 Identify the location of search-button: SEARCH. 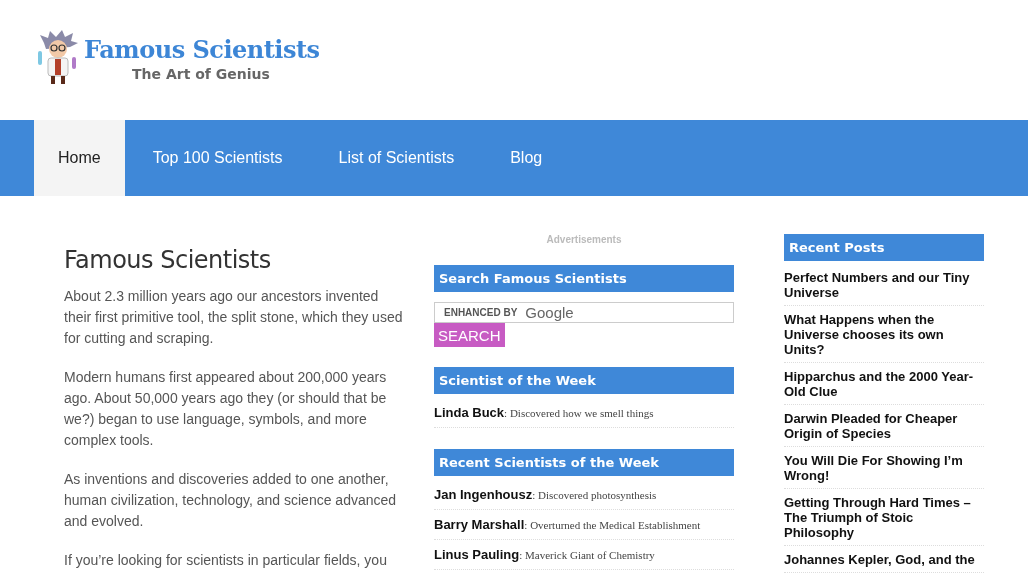
(469, 335).